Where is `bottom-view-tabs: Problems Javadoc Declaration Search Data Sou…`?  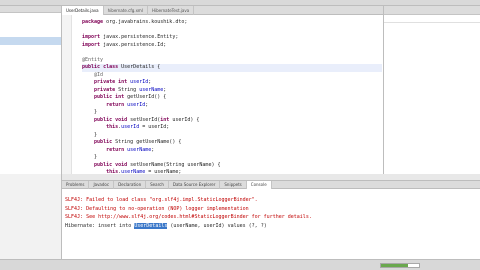
bottom-view-tabs: Problems Javadoc Declaration Search Data Sou… is located at coordinates (271, 184).